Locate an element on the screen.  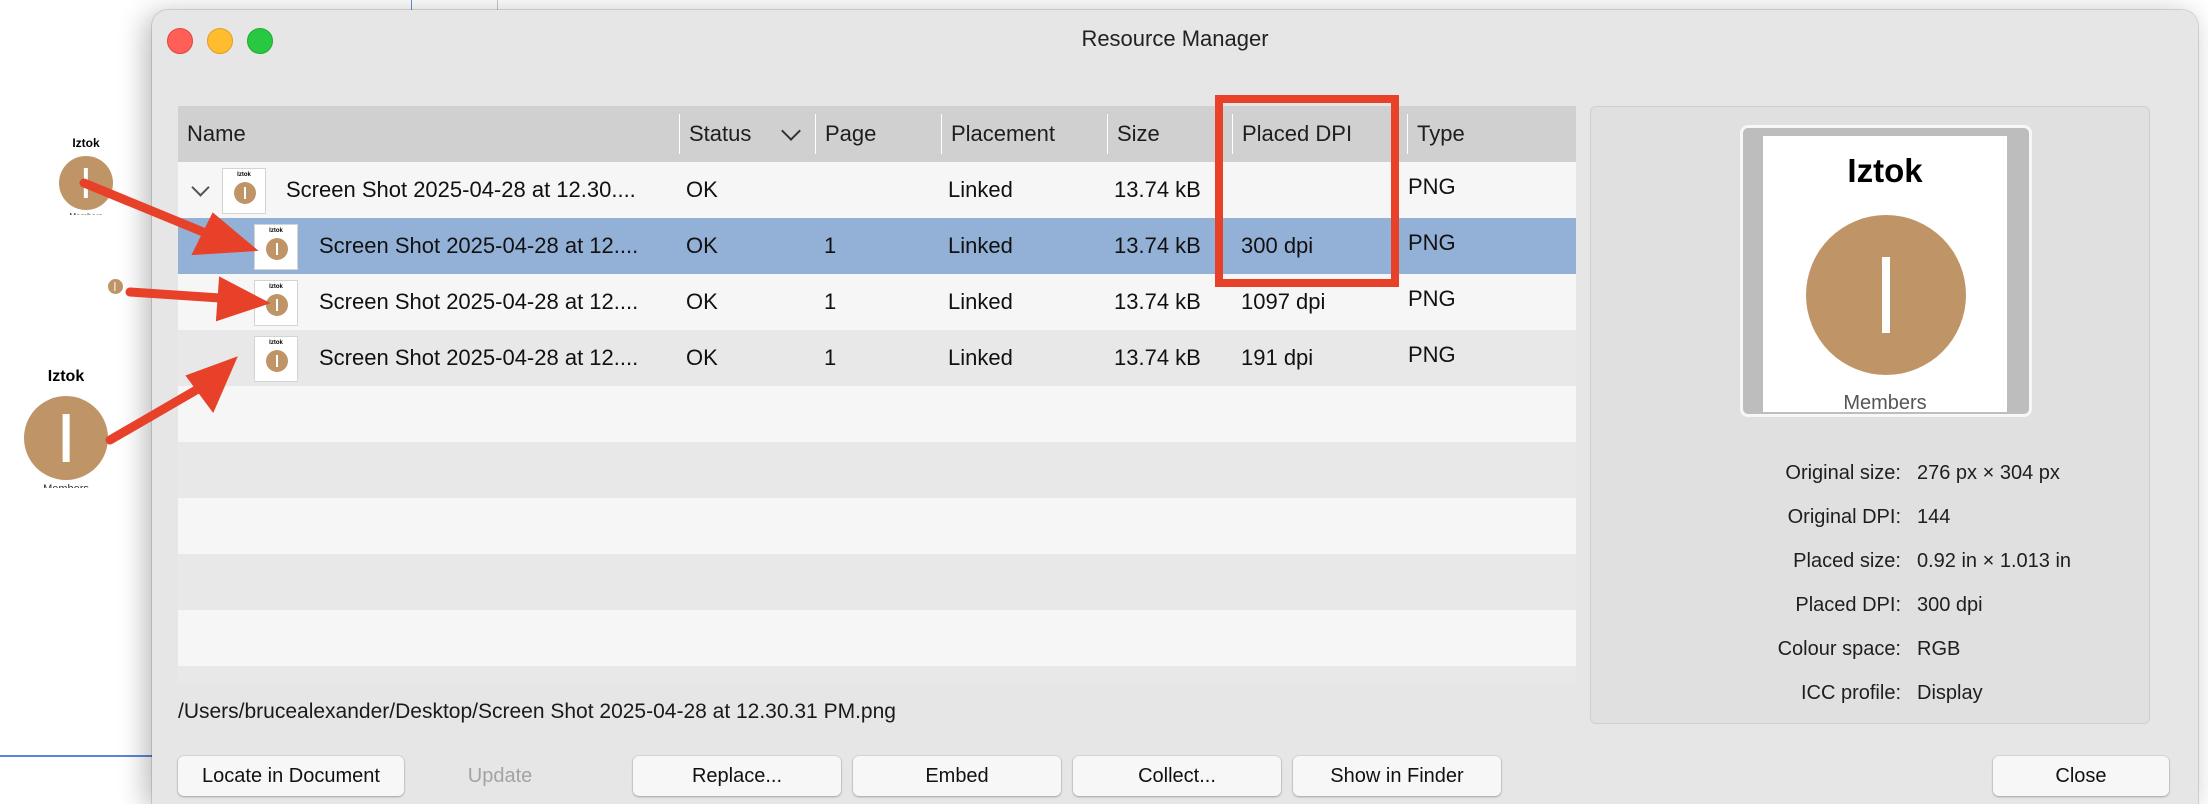
embed-button: Embed is located at coordinates (957, 776).